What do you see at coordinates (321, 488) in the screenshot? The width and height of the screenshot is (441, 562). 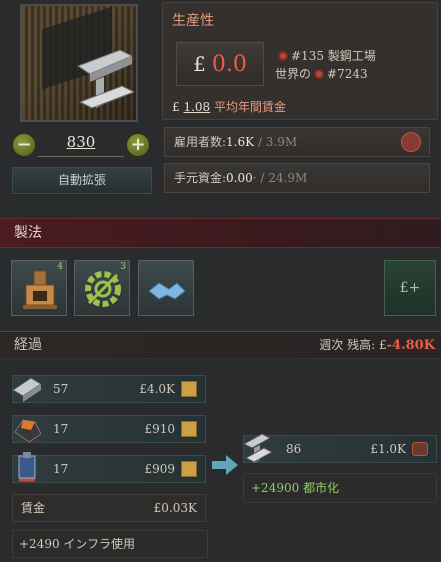 I see `urban-label: 都市化` at bounding box center [321, 488].